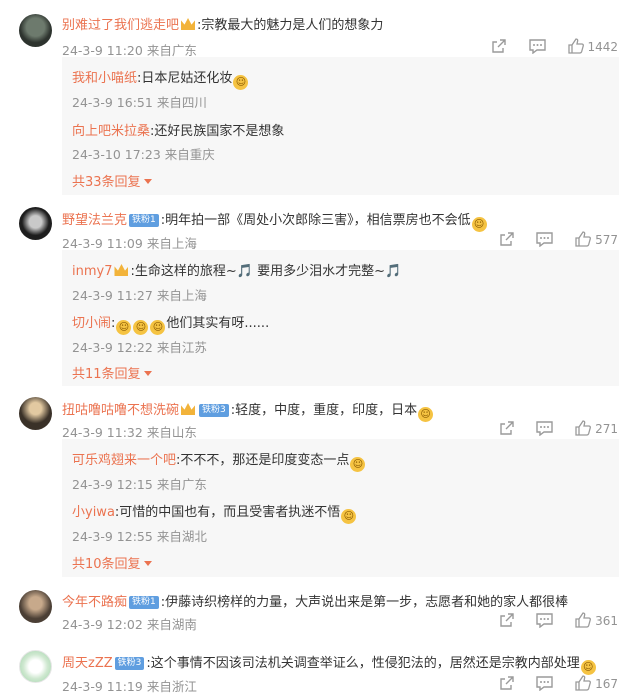  I want to click on reply-location: 来自四川, so click(181, 102).